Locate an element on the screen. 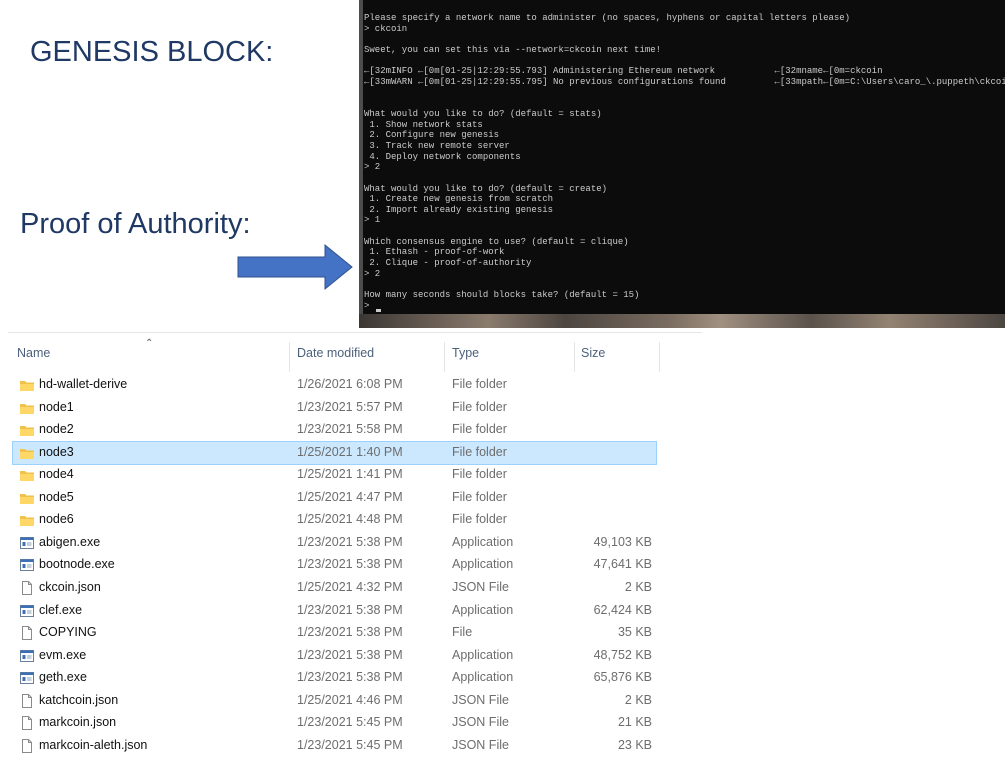 This screenshot has width=1005, height=762. file-row-selected: node3 1/25/2021 1:40 PM File folder is located at coordinates (334, 452).